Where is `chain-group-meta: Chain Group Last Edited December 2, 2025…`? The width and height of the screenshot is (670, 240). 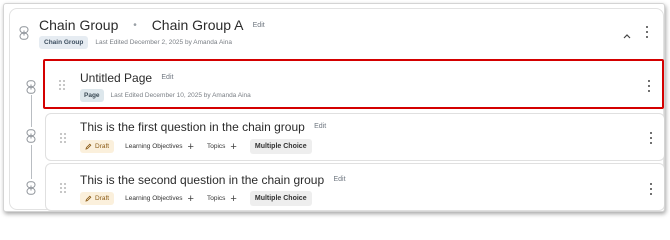
chain-group-meta: Chain Group Last Edited December 2, 2025… is located at coordinates (135, 42).